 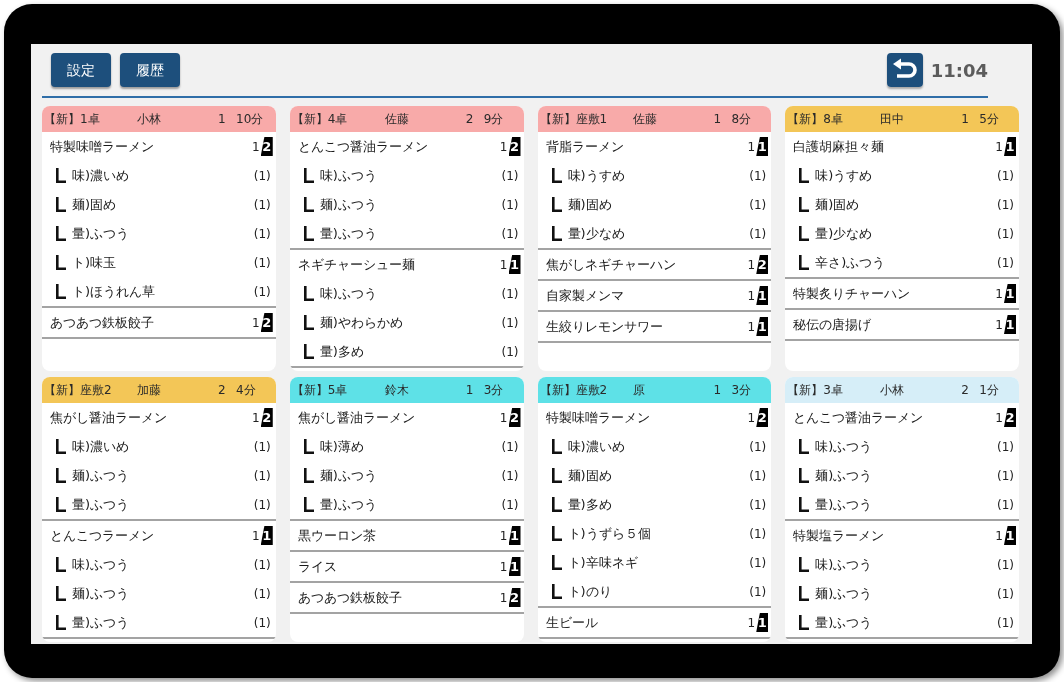 What do you see at coordinates (72, 119) in the screenshot?
I see `table-label: 【新】1卓` at bounding box center [72, 119].